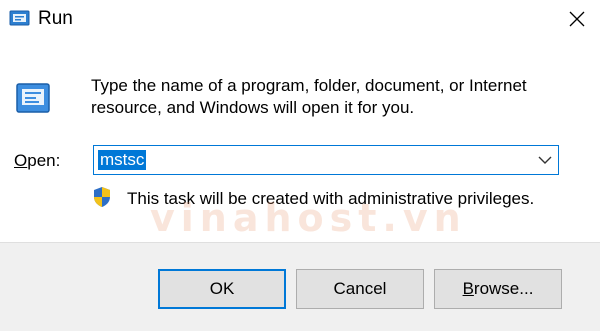 Image resolution: width=600 pixels, height=331 pixels. Describe the element at coordinates (55, 18) in the screenshot. I see `window-title: Run` at that location.